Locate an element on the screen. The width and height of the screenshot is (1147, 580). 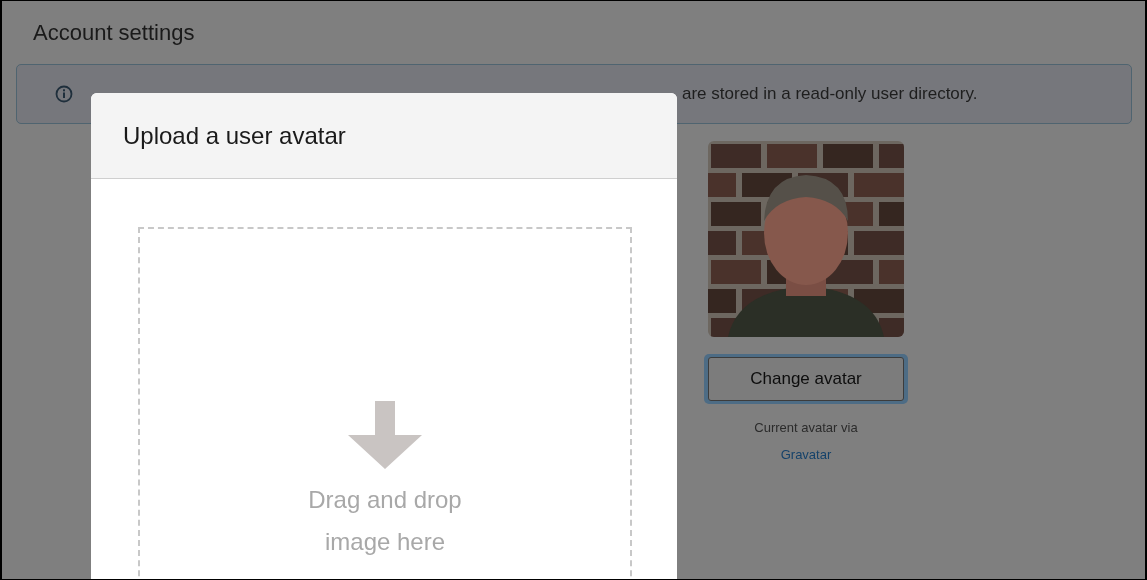
down-arrow-icon is located at coordinates (385, 435).